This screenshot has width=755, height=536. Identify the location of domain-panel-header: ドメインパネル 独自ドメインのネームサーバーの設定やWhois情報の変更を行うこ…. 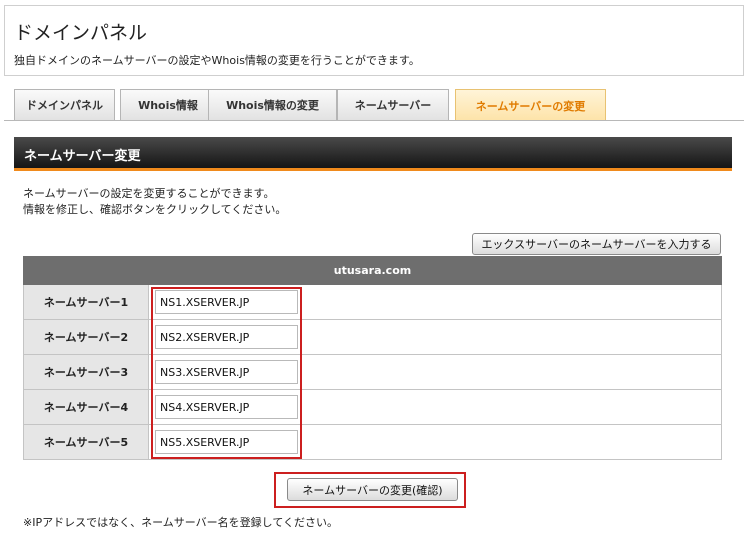
(374, 40).